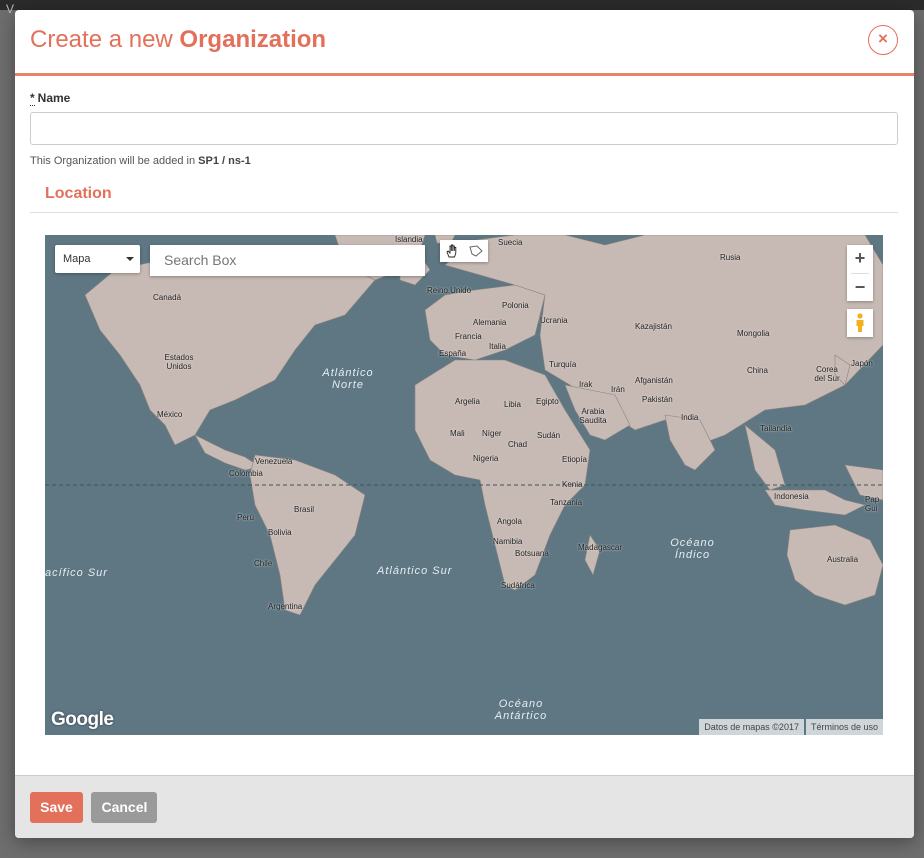  Describe the element at coordinates (657, 399) in the screenshot. I see `map-label: Pakistán` at that location.